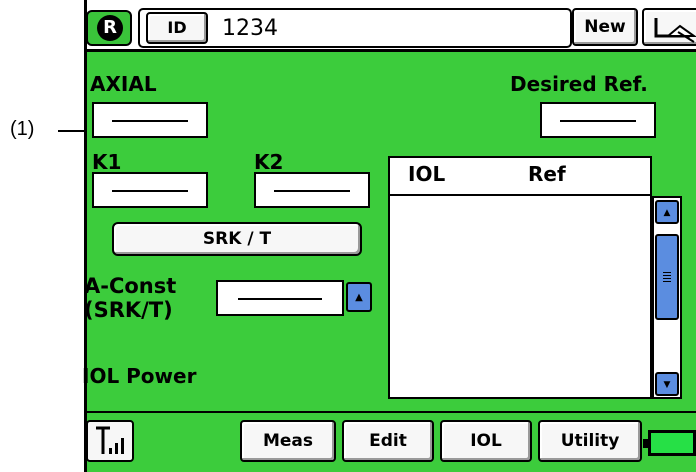  I want to click on aconst-label-line1: A-Const, so click(130, 286).